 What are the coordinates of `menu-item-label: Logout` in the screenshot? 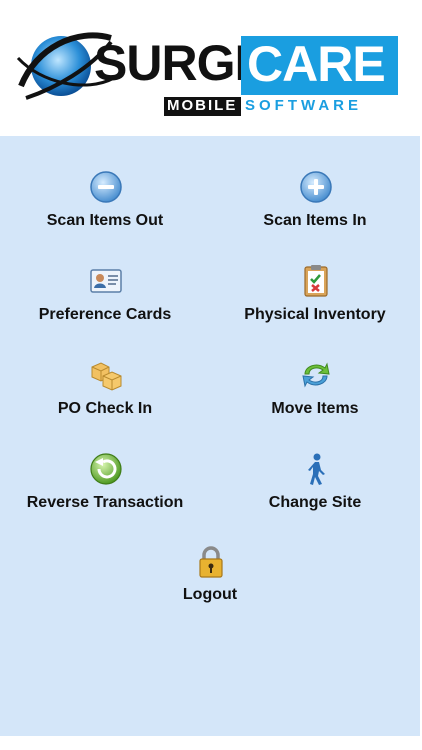 It's located at (210, 594).